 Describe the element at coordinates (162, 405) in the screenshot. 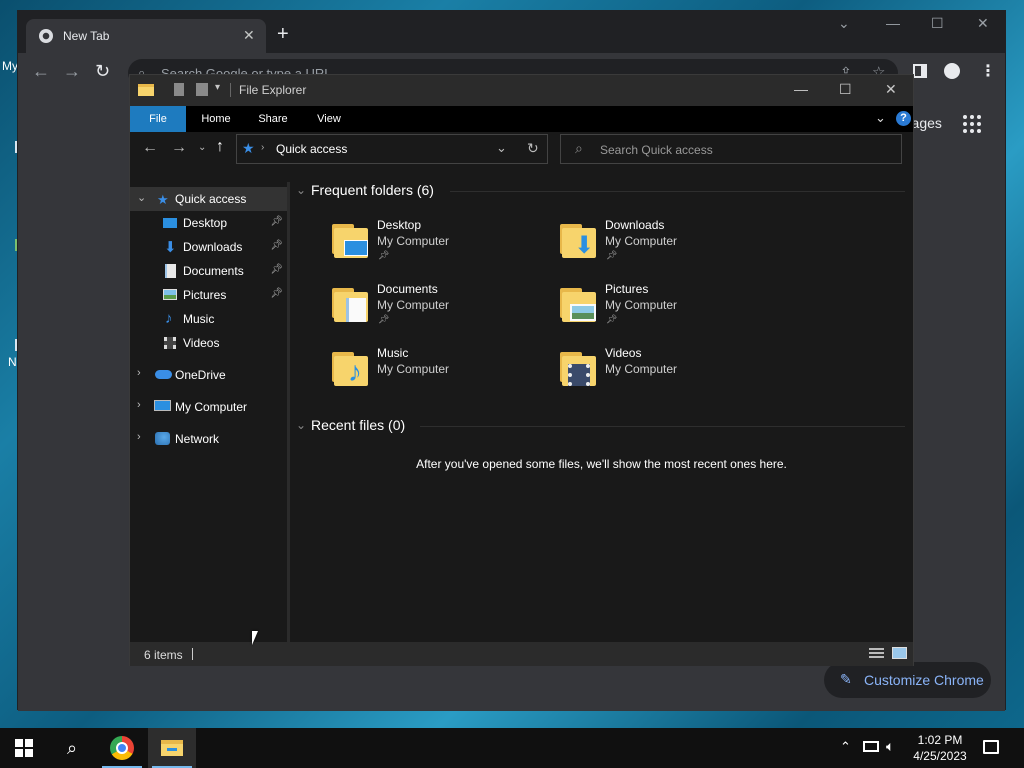

I see `computer-icon` at that location.